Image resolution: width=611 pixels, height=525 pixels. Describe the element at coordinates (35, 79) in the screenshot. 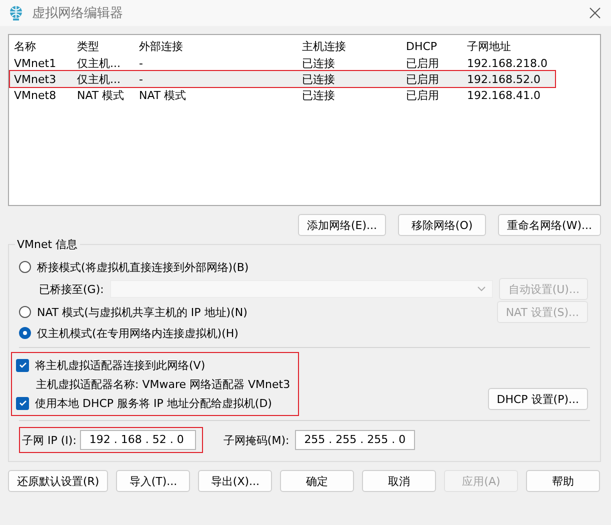

I see `table-cell-text: VMnet3` at that location.